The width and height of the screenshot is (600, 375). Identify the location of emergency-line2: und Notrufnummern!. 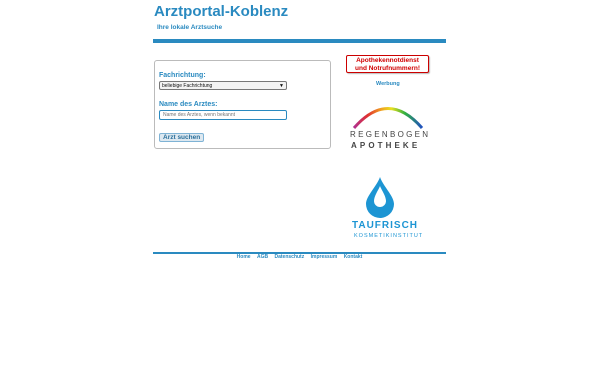
(387, 68).